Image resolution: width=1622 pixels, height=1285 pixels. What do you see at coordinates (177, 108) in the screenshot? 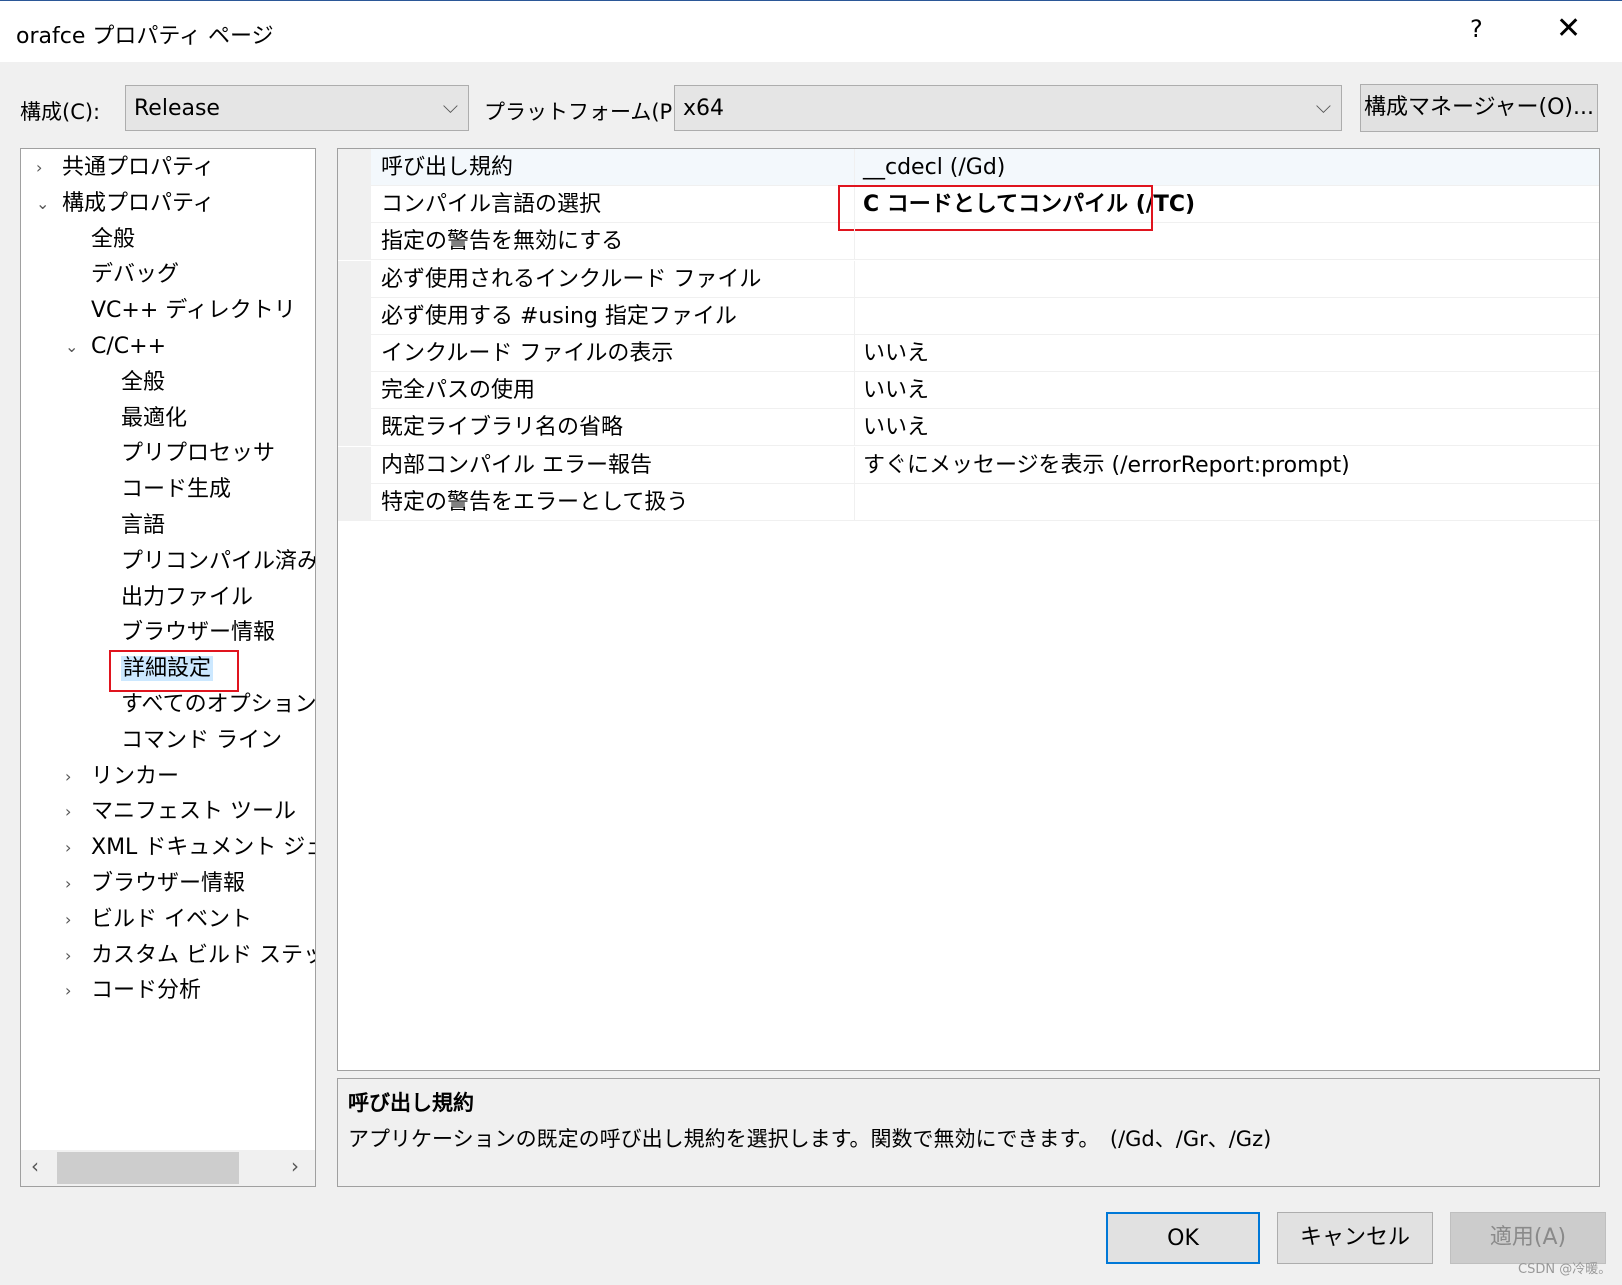
I see `config-value: Release` at bounding box center [177, 108].